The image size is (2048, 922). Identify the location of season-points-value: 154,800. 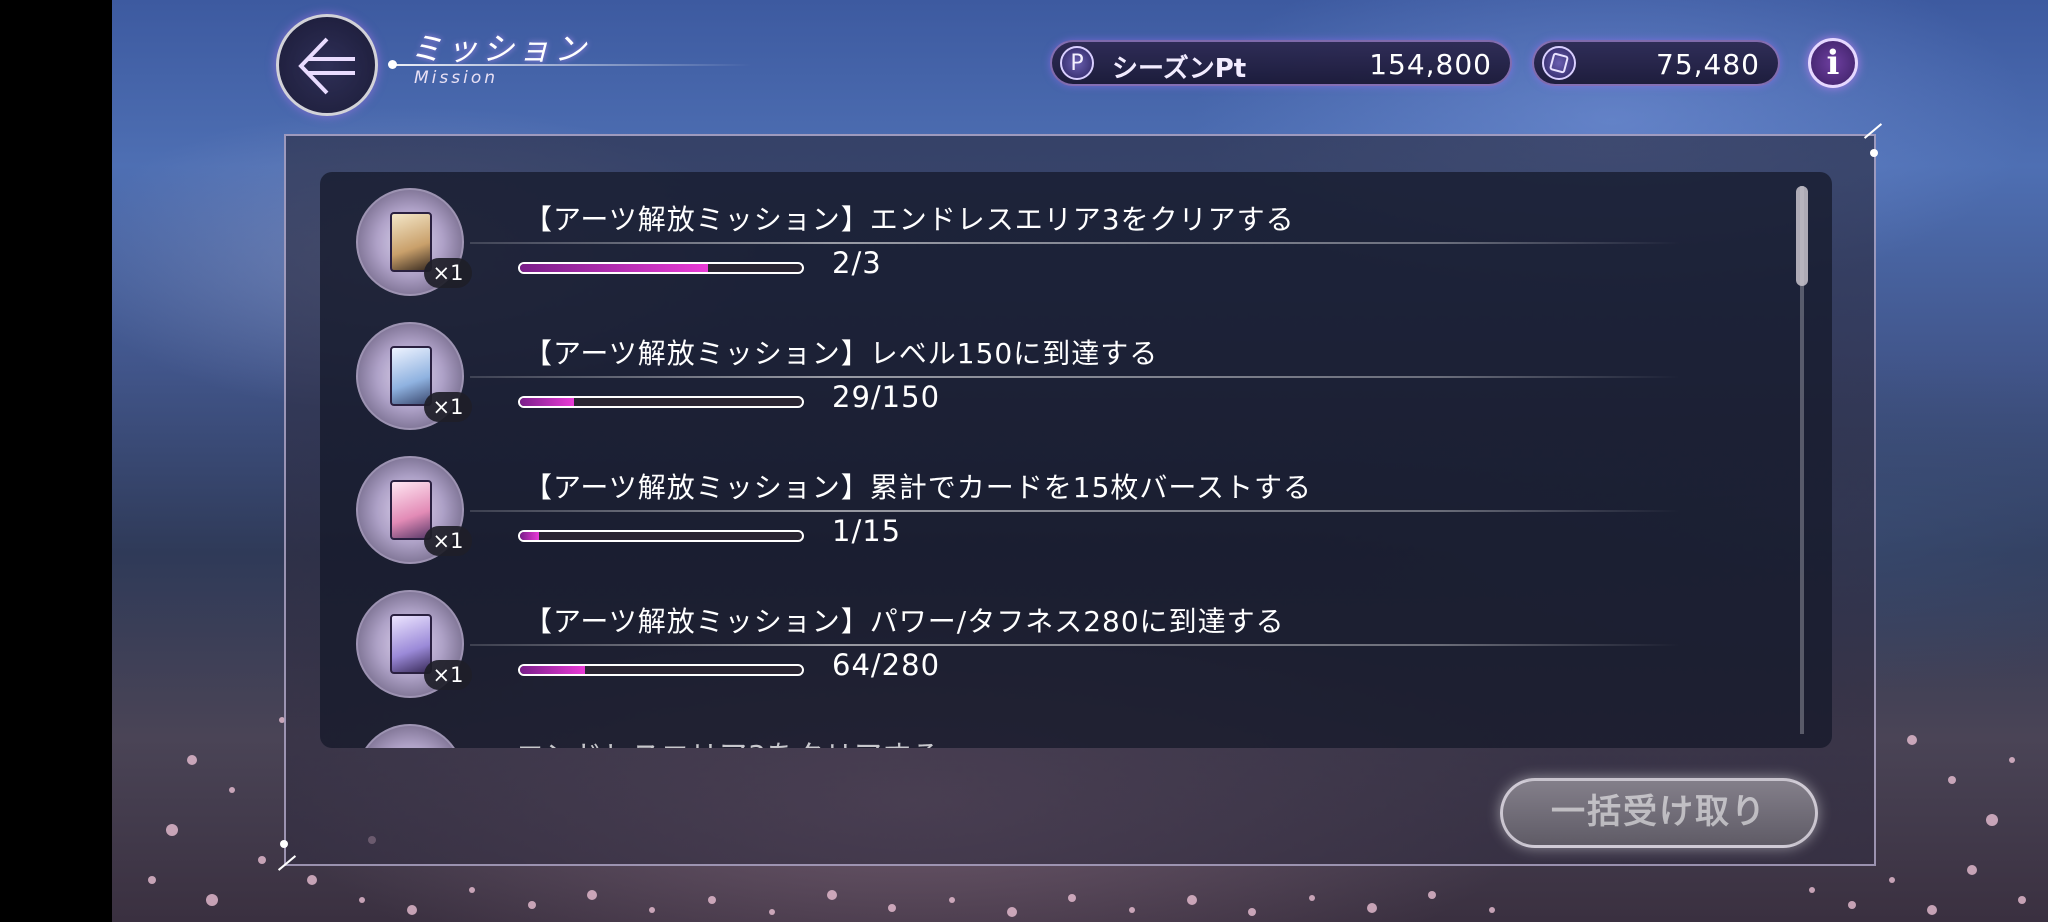
(1430, 64).